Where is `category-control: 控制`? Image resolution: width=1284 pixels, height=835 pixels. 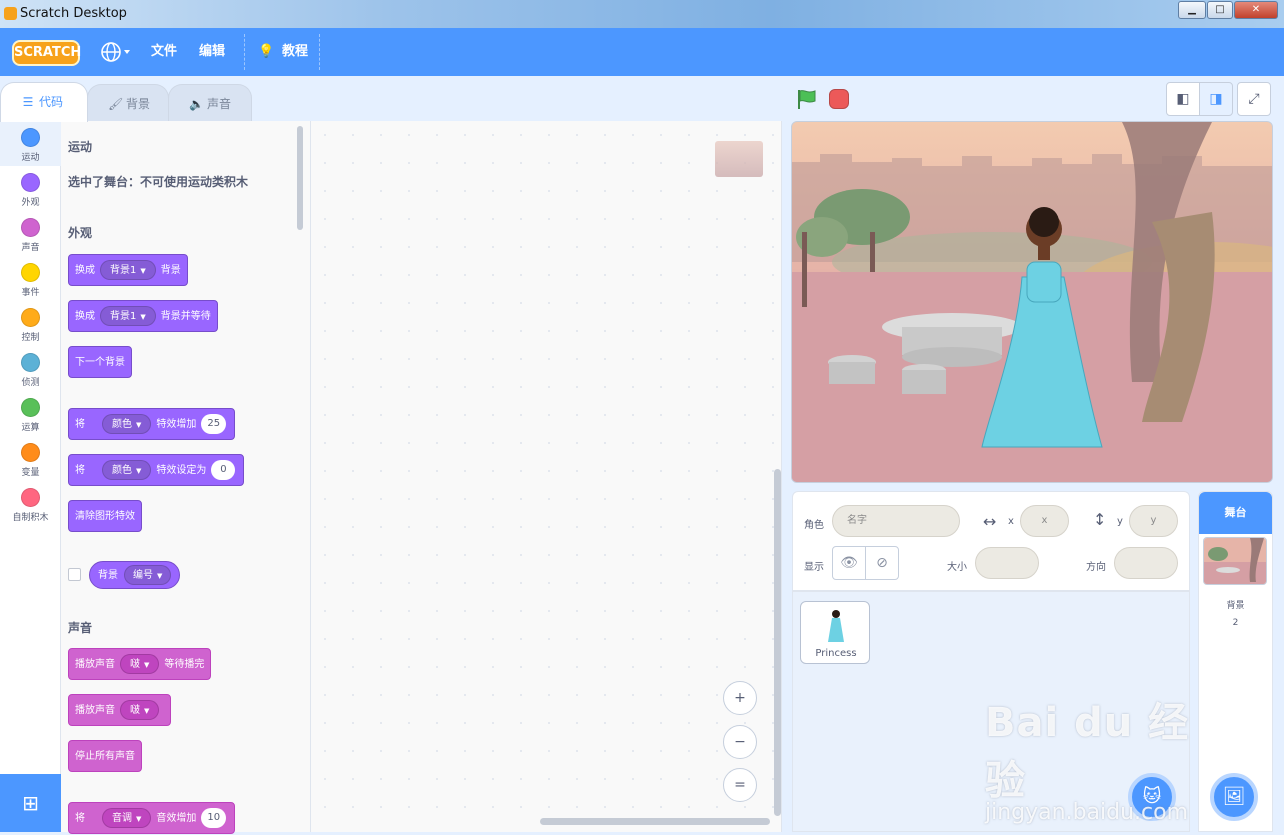
category-control: 控制 is located at coordinates (30, 323).